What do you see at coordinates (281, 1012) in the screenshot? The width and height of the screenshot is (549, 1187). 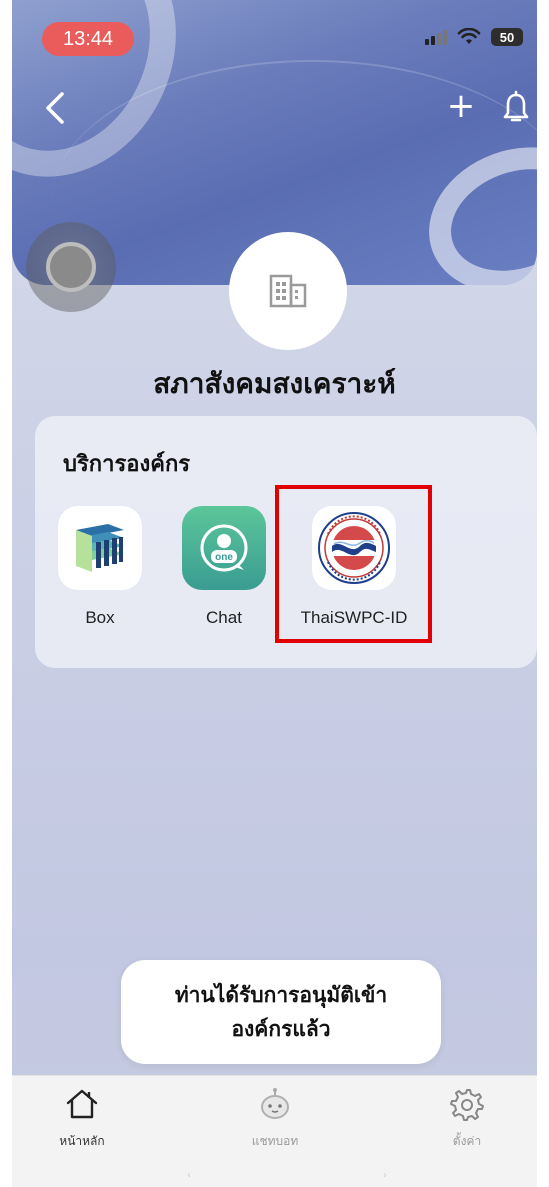 I see `approval-toast: ท่านได้รับการอนุมัติเข้า องค์กรแล้ว` at bounding box center [281, 1012].